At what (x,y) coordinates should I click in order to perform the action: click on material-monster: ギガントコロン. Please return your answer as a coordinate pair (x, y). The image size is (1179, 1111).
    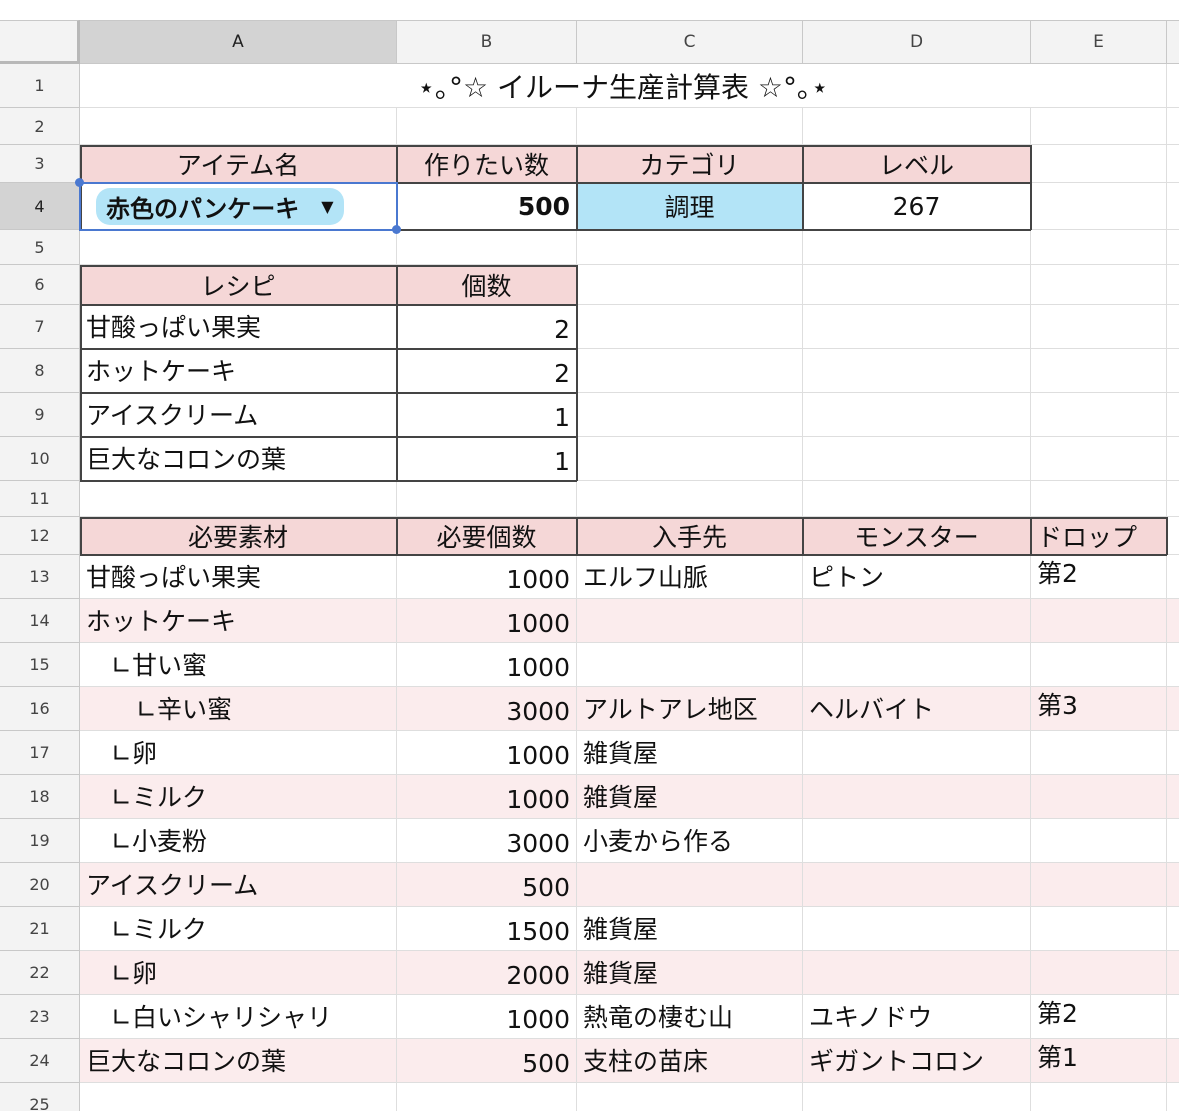
    Looking at the image, I should click on (917, 1061).